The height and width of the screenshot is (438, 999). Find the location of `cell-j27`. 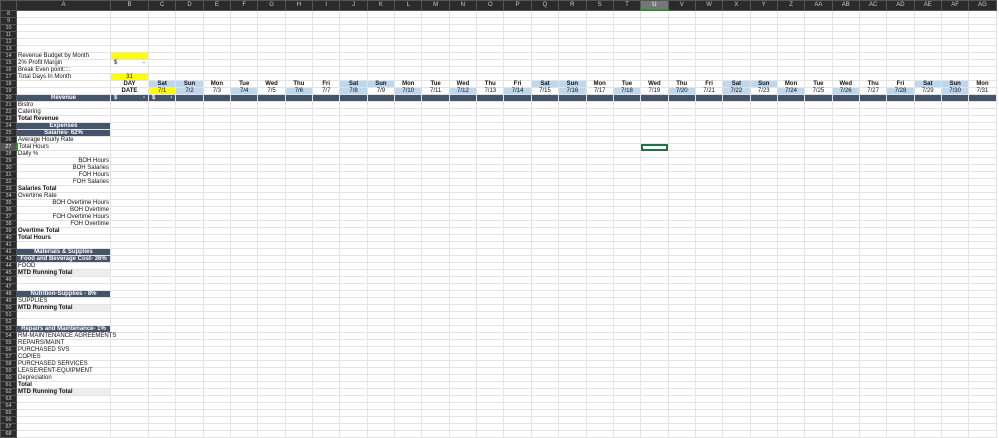

cell-j27 is located at coordinates (353, 147).